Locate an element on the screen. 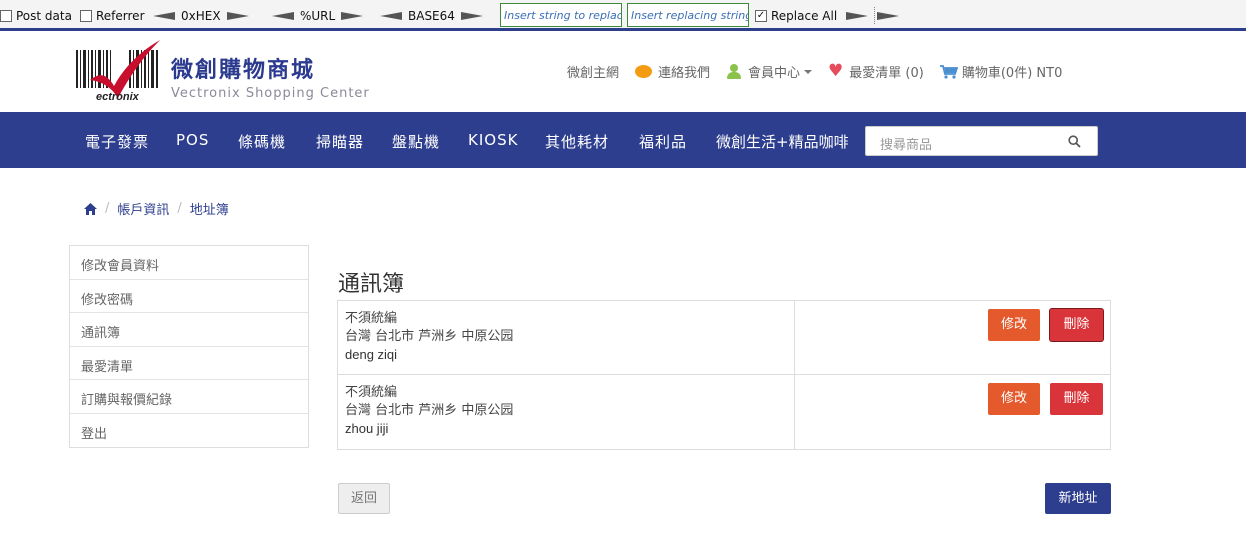 Image resolution: width=1246 pixels, height=538 pixels. address-row: 不須統編 台灣 台北市 芦洲乡 中原公园 zhou jiji 修改 刪除 is located at coordinates (724, 412).